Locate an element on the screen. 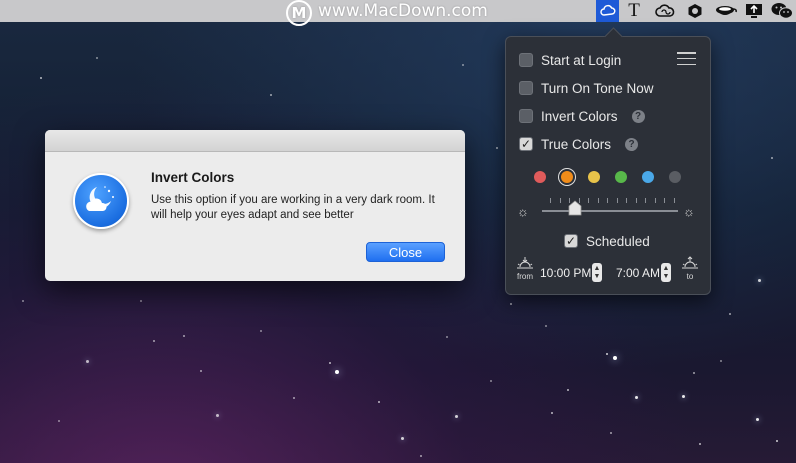  invert-colors-checkbox is located at coordinates (526, 116).